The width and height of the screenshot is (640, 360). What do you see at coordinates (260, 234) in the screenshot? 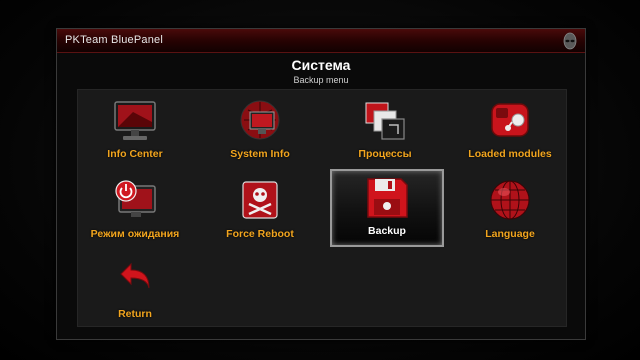
I see `menu-item-label: Force Reboot` at bounding box center [260, 234].